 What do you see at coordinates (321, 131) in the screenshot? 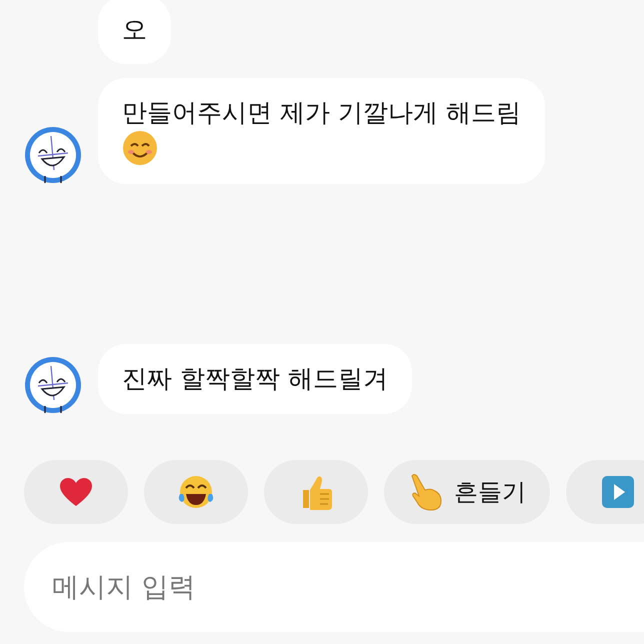
I see `message-bubble: 만들어주시면 제가 기깔나게 해드림` at bounding box center [321, 131].